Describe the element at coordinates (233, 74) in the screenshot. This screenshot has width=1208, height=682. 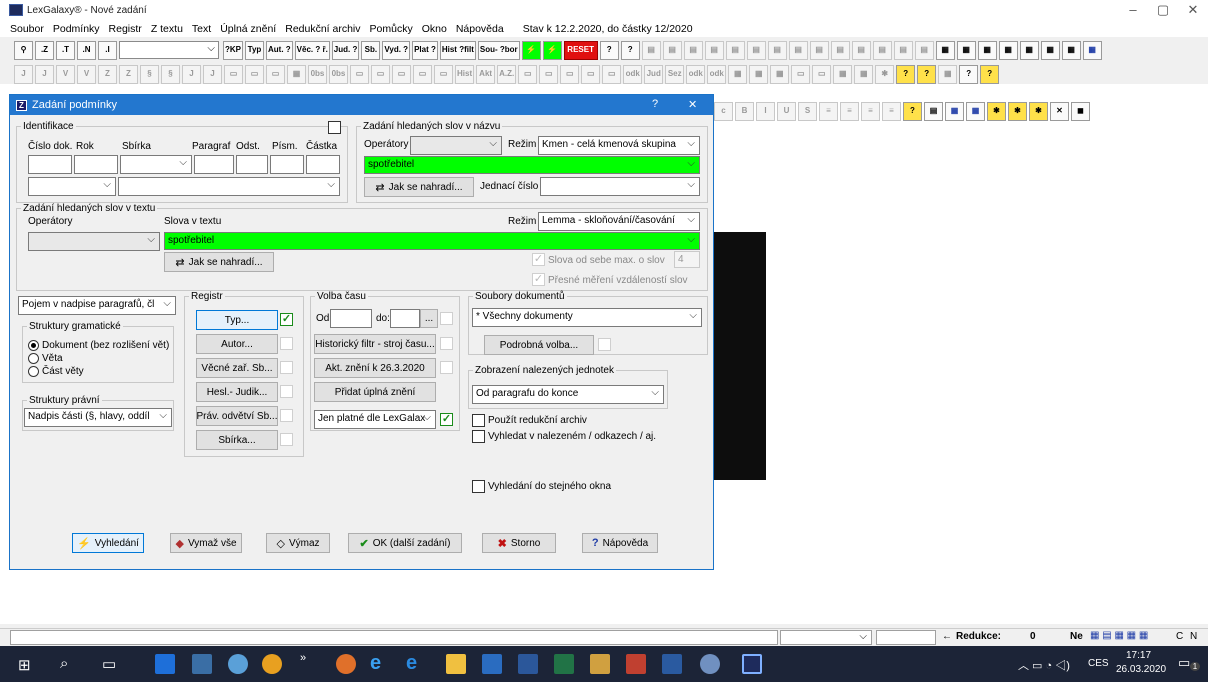
I see `tb2-icon-1: ▭` at that location.